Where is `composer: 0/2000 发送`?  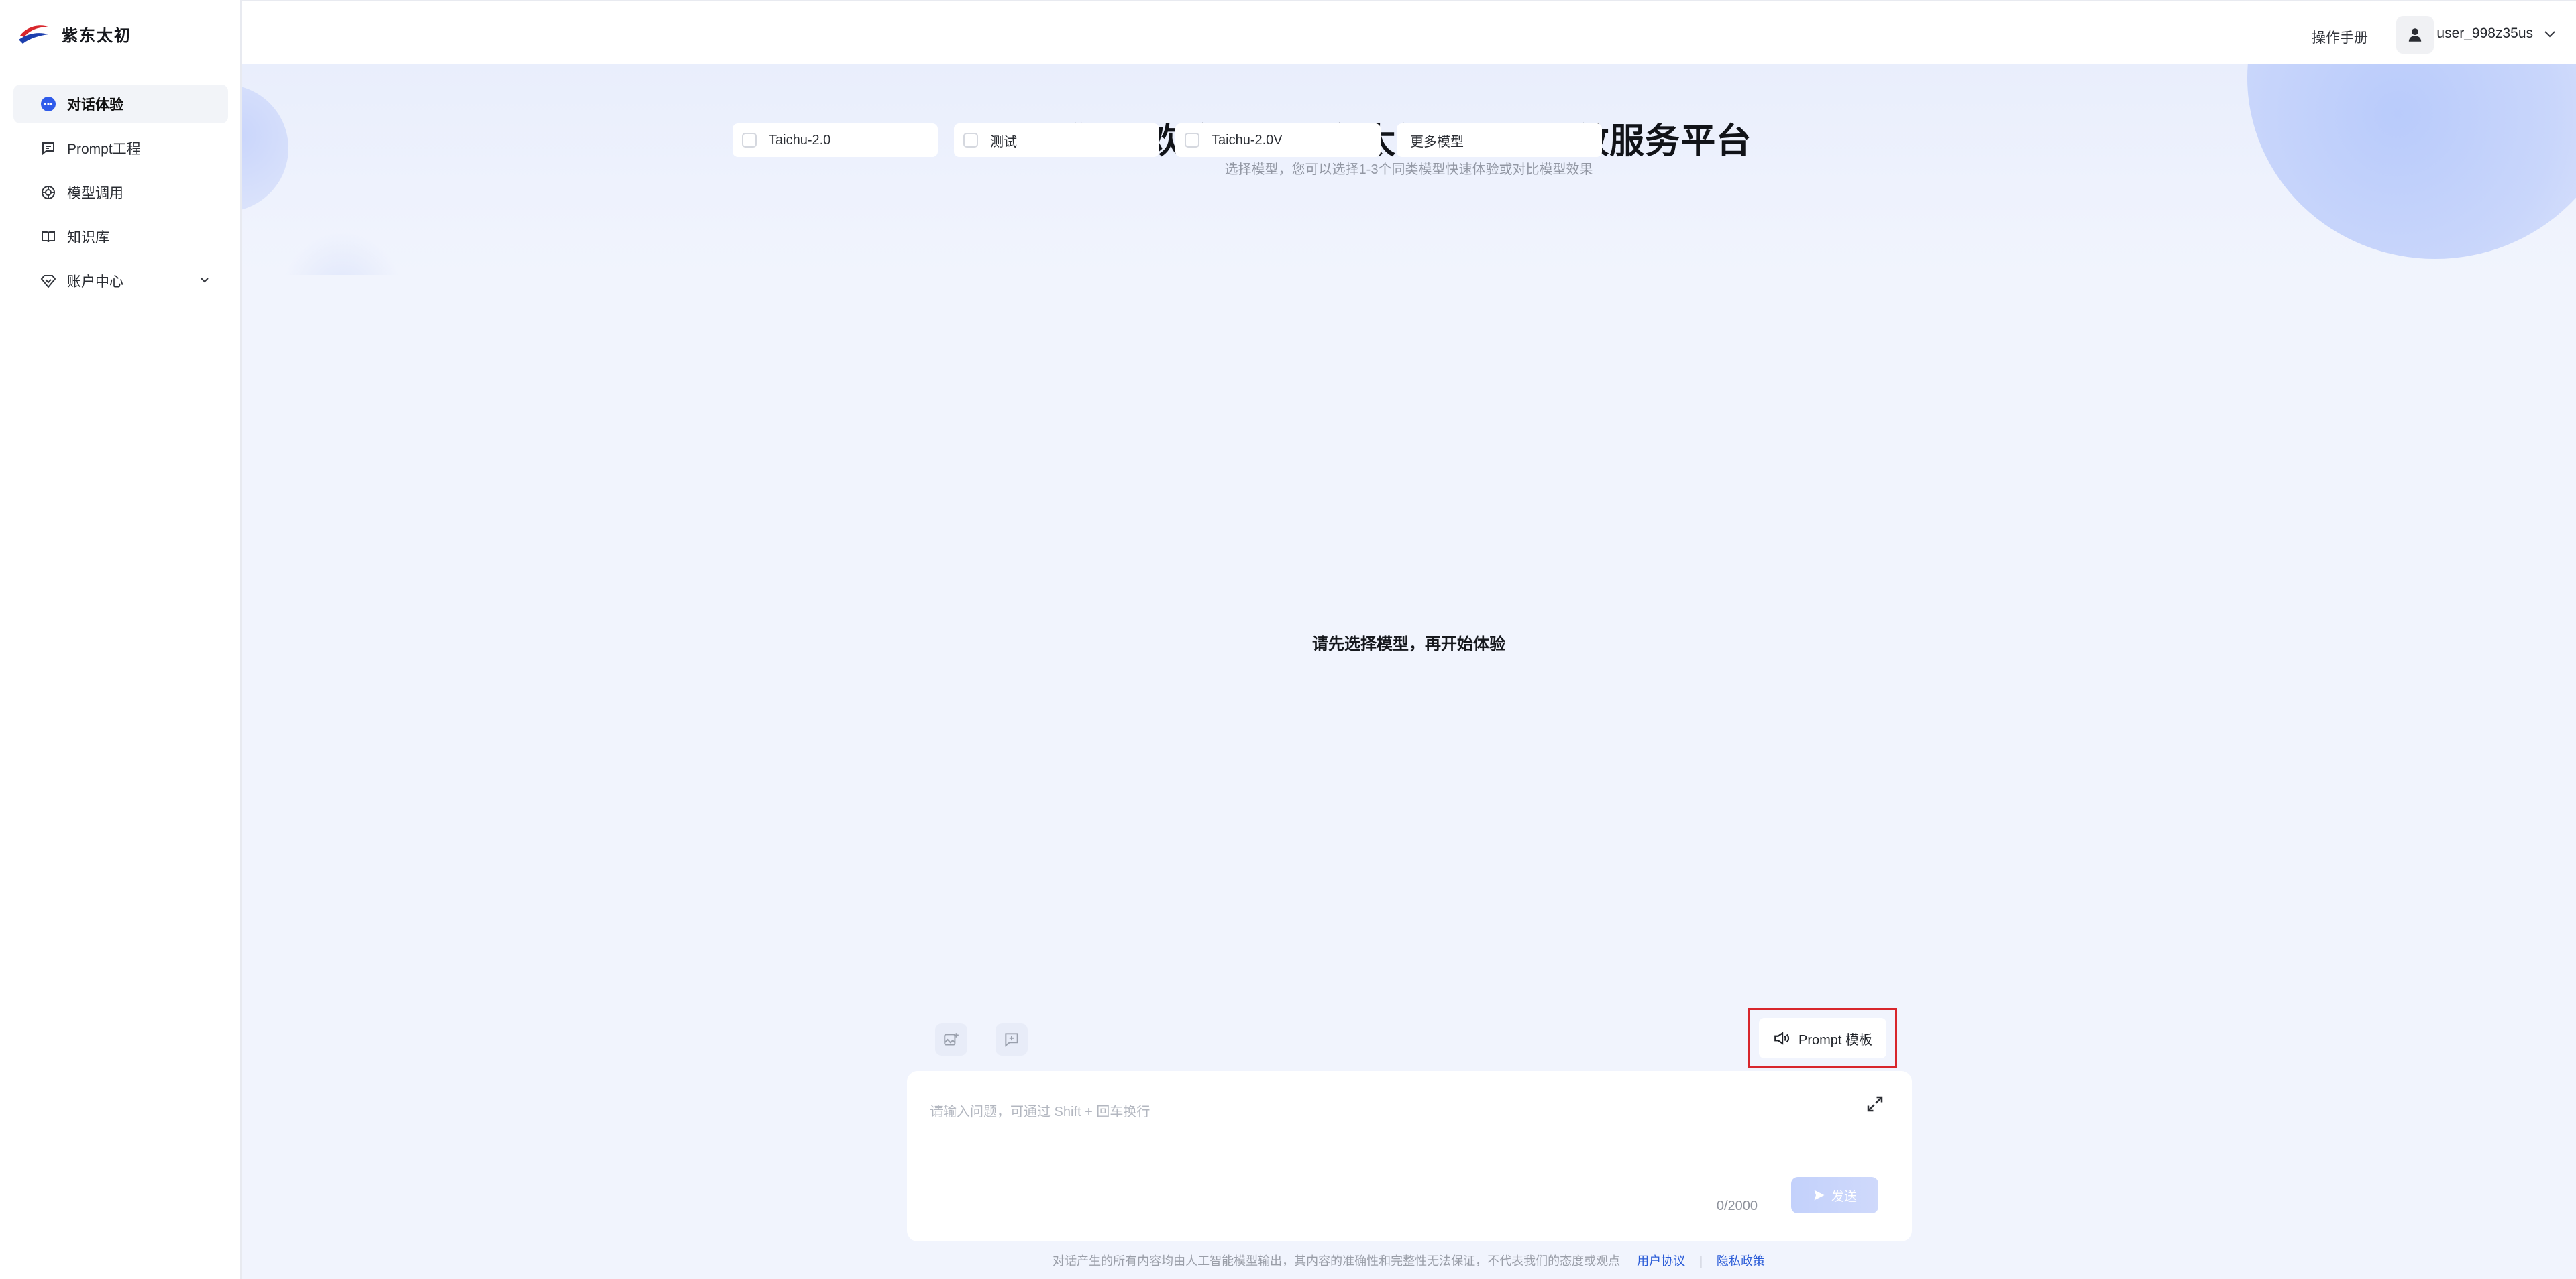
composer: 0/2000 发送 is located at coordinates (1409, 1156).